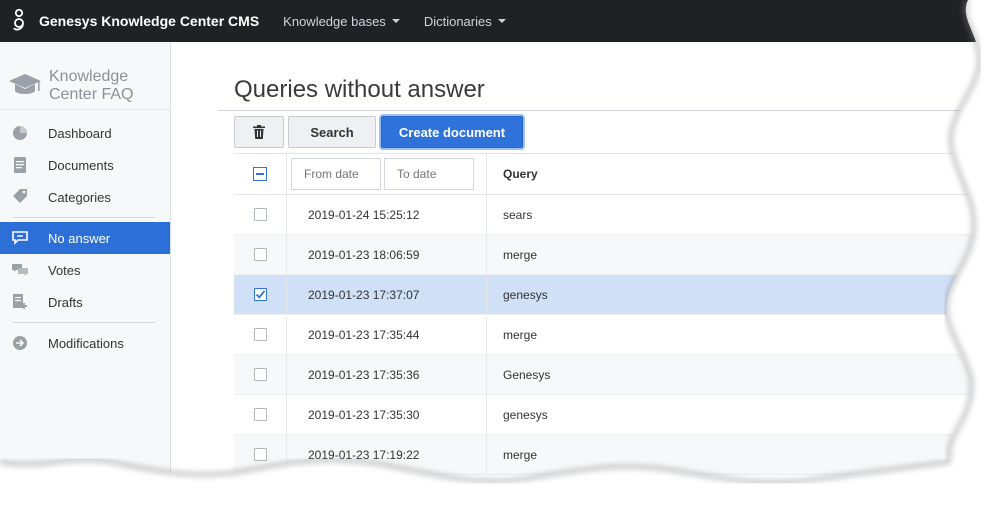 This screenshot has width=1005, height=525. Describe the element at coordinates (85, 302) in the screenshot. I see `sidebar-item-drafts: Drafts` at that location.